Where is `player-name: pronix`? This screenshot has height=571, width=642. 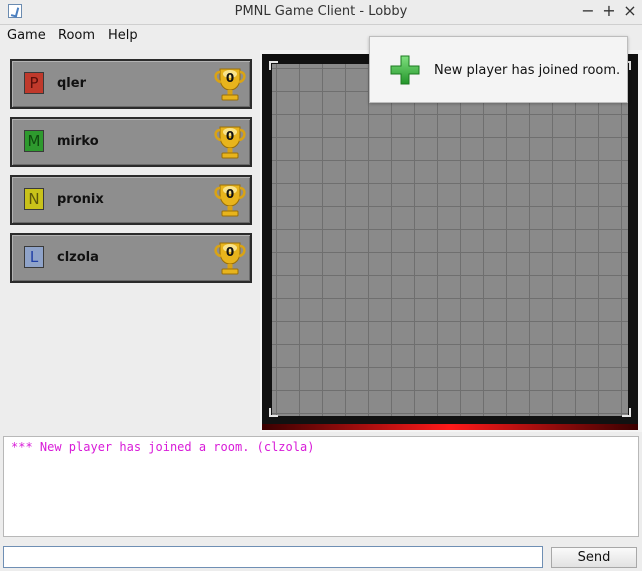 player-name: pronix is located at coordinates (80, 199).